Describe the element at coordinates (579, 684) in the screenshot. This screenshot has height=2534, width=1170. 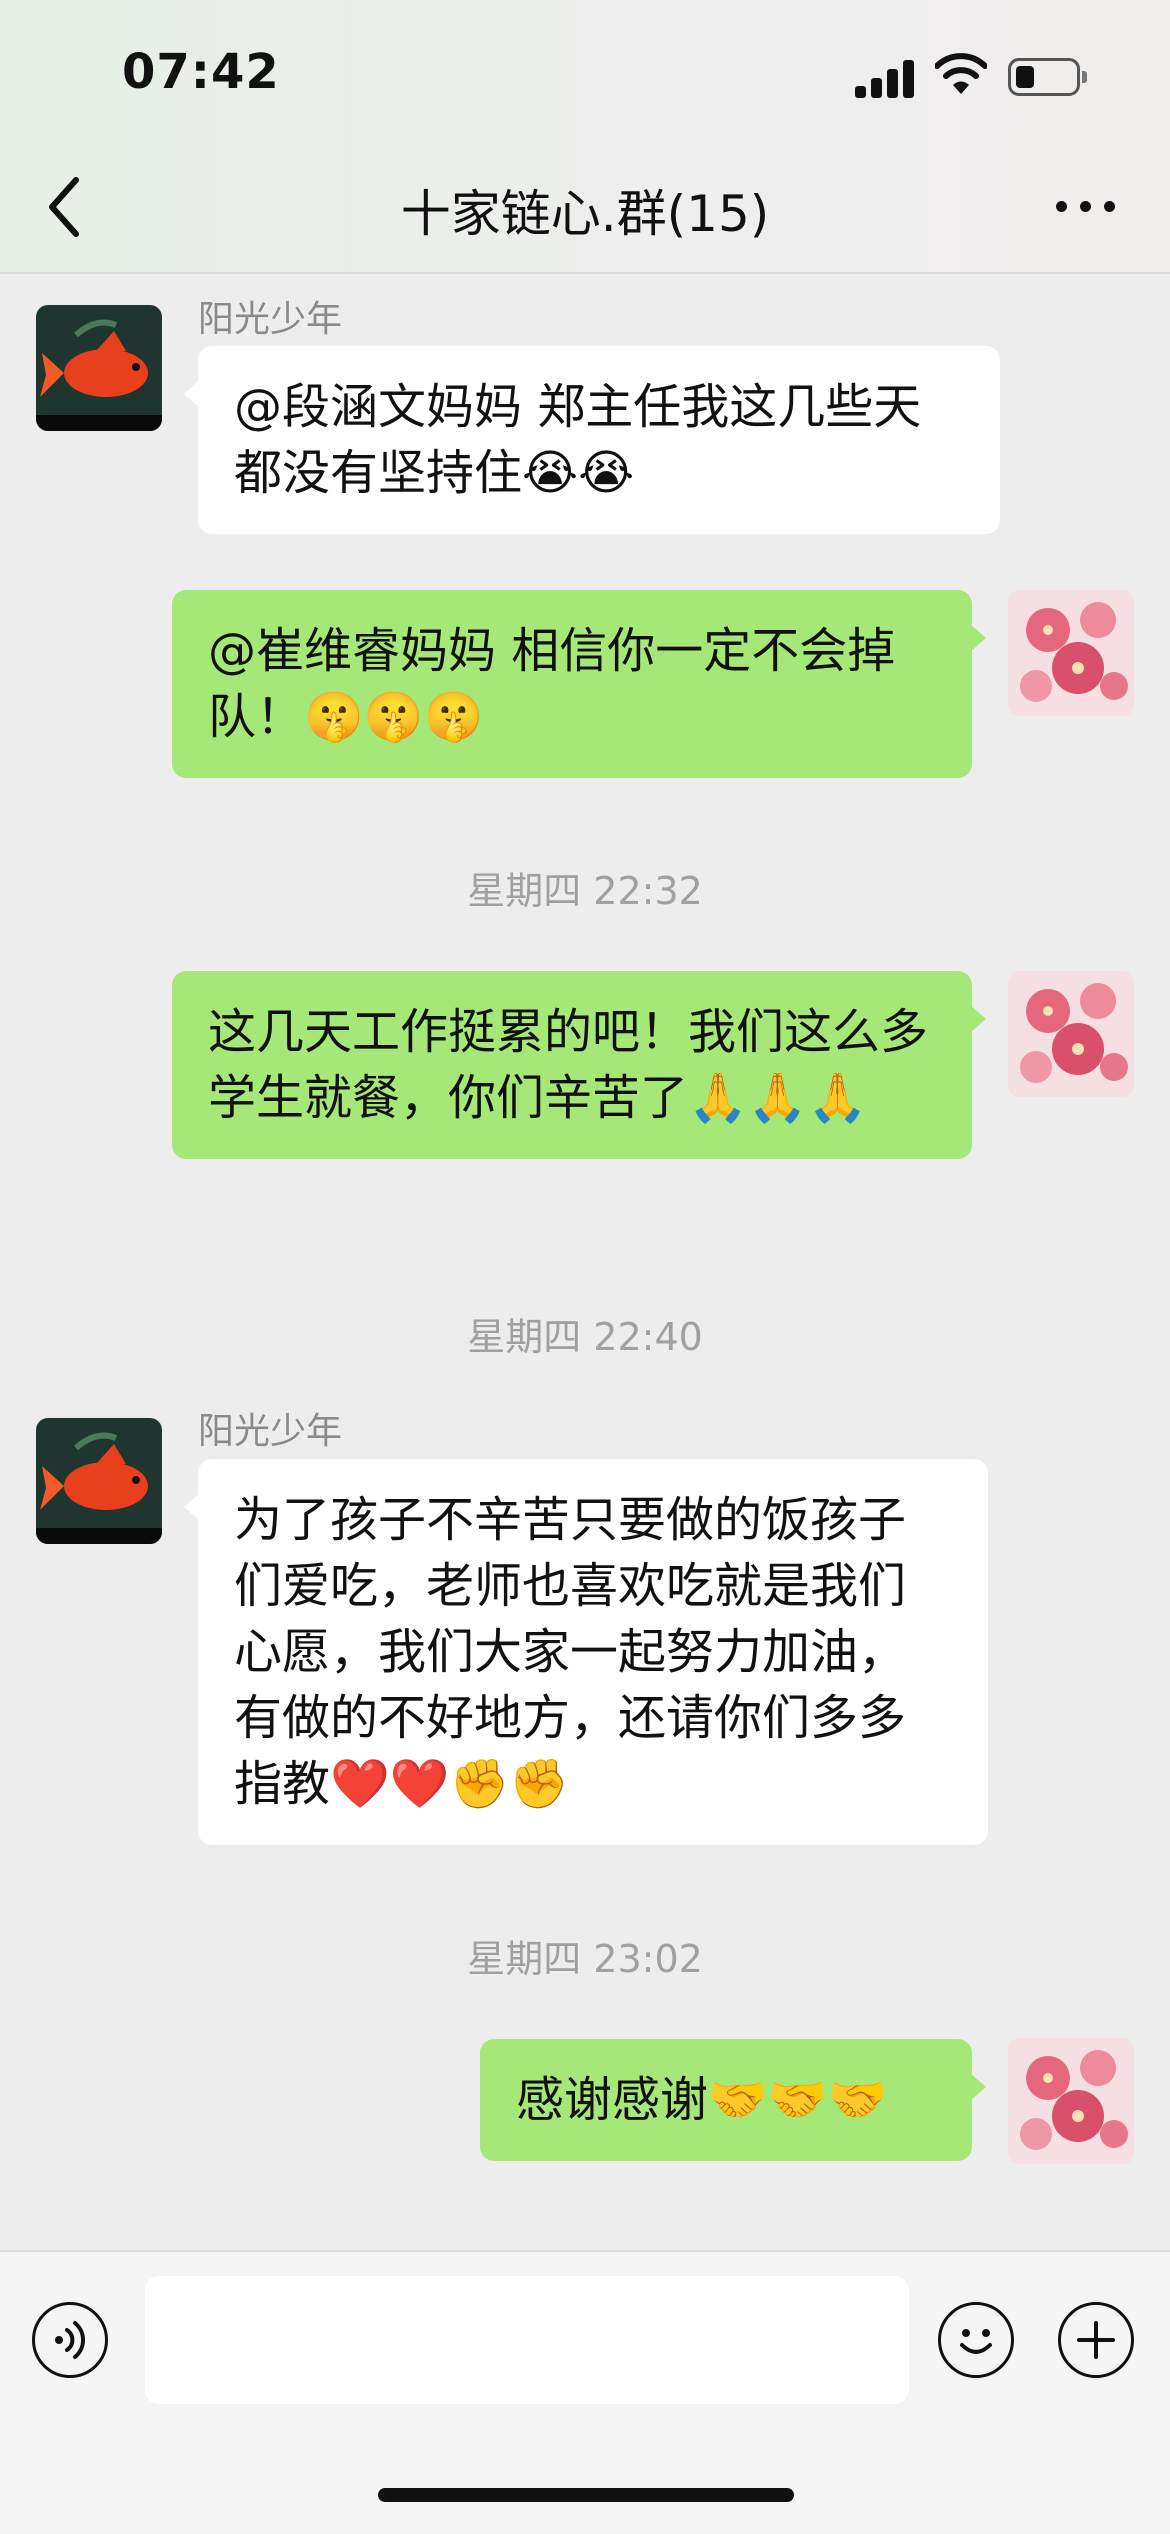
I see `message-bubble-outgoing: @崔维睿妈妈 相信你一定不会掉队！🤫🤫🤫` at that location.